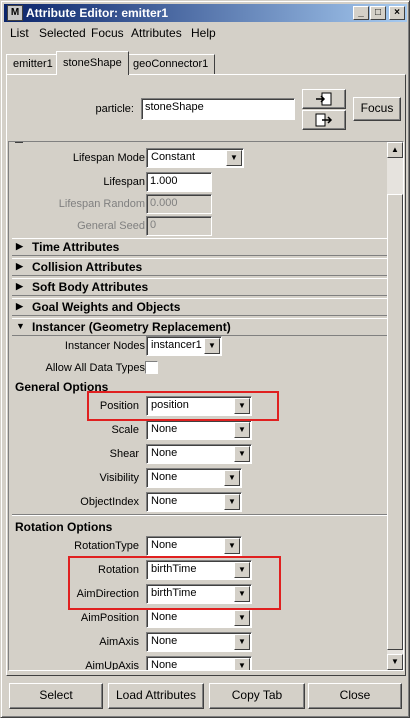 The height and width of the screenshot is (718, 410). I want to click on load-selected-button, so click(324, 99).